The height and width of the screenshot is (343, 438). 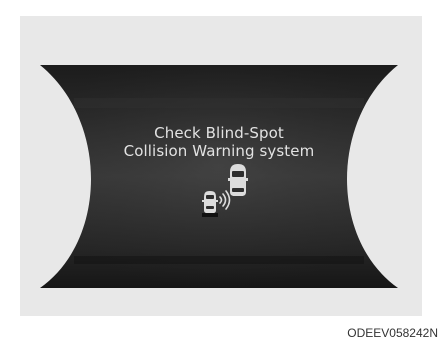 I want to click on display-top-band, so click(x=219, y=103).